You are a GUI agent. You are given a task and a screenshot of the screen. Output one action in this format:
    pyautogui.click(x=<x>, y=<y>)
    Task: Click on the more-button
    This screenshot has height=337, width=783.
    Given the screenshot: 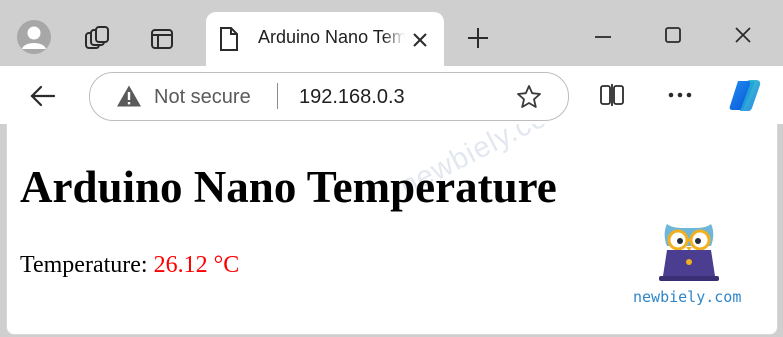 What is the action you would take?
    pyautogui.click(x=680, y=95)
    